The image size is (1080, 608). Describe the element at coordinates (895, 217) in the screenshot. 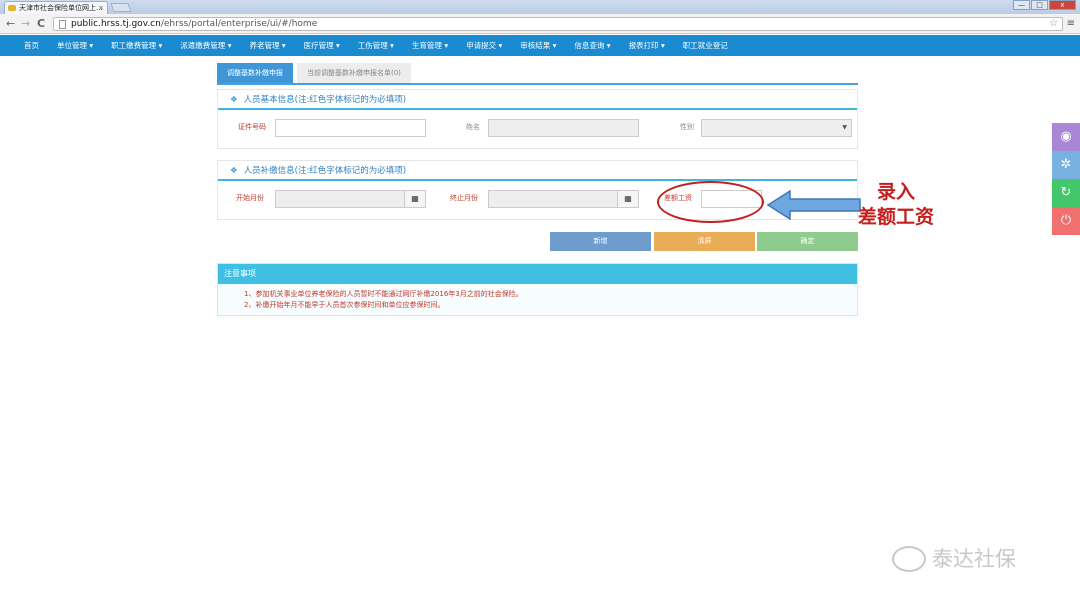

I see `annotation-line-2: 差额工资` at that location.